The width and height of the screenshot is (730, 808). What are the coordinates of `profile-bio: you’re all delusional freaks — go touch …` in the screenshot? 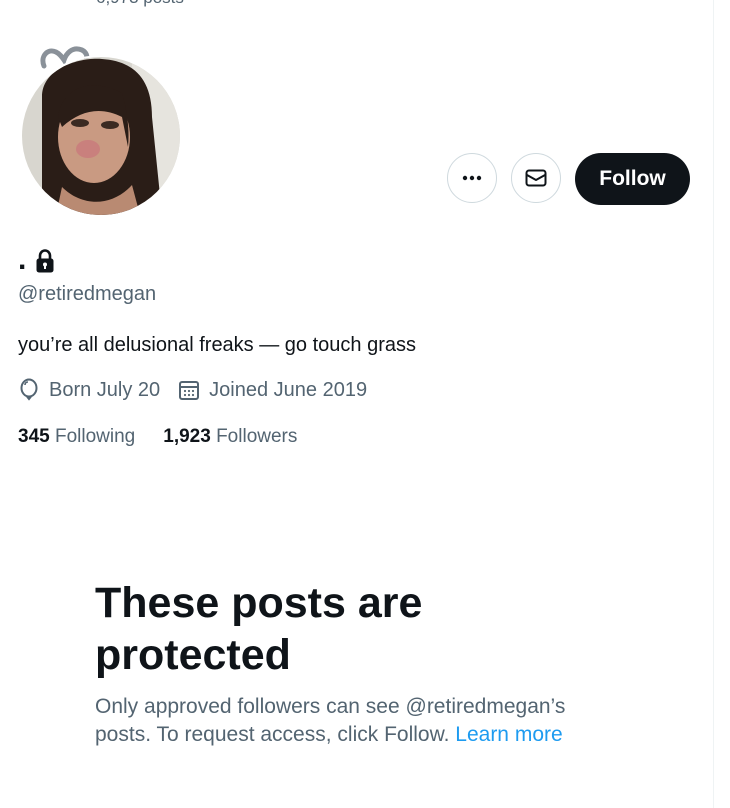 It's located at (217, 345).